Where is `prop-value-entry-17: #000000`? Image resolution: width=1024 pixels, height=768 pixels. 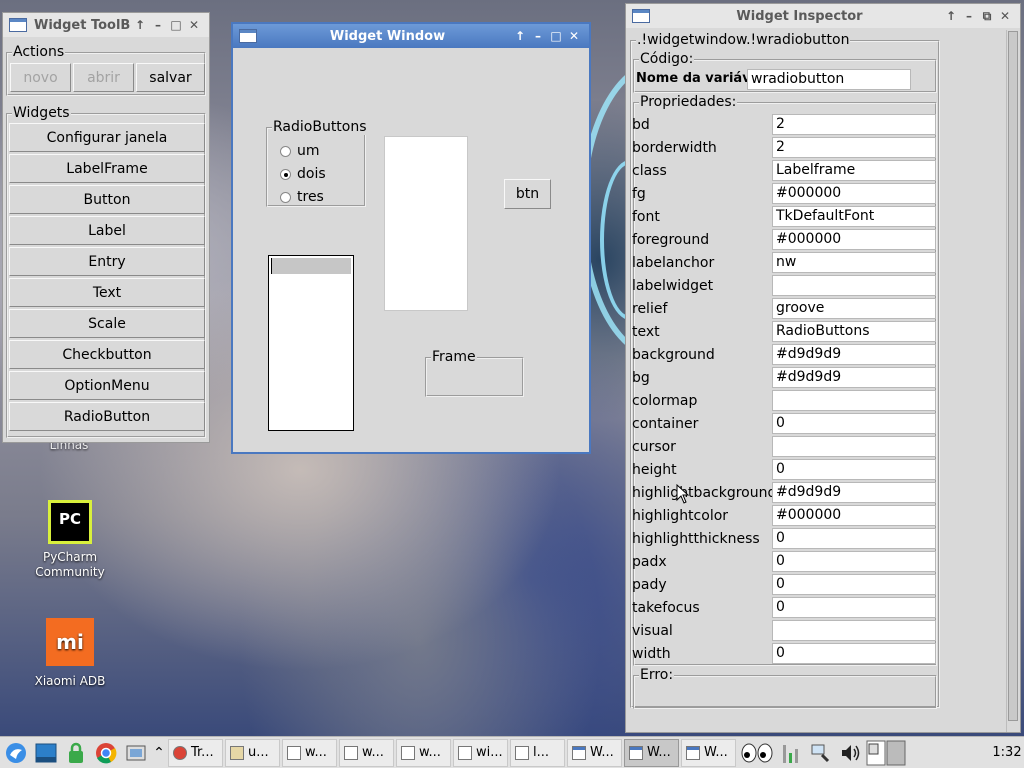
prop-value-entry-17: #000000 is located at coordinates (854, 515).